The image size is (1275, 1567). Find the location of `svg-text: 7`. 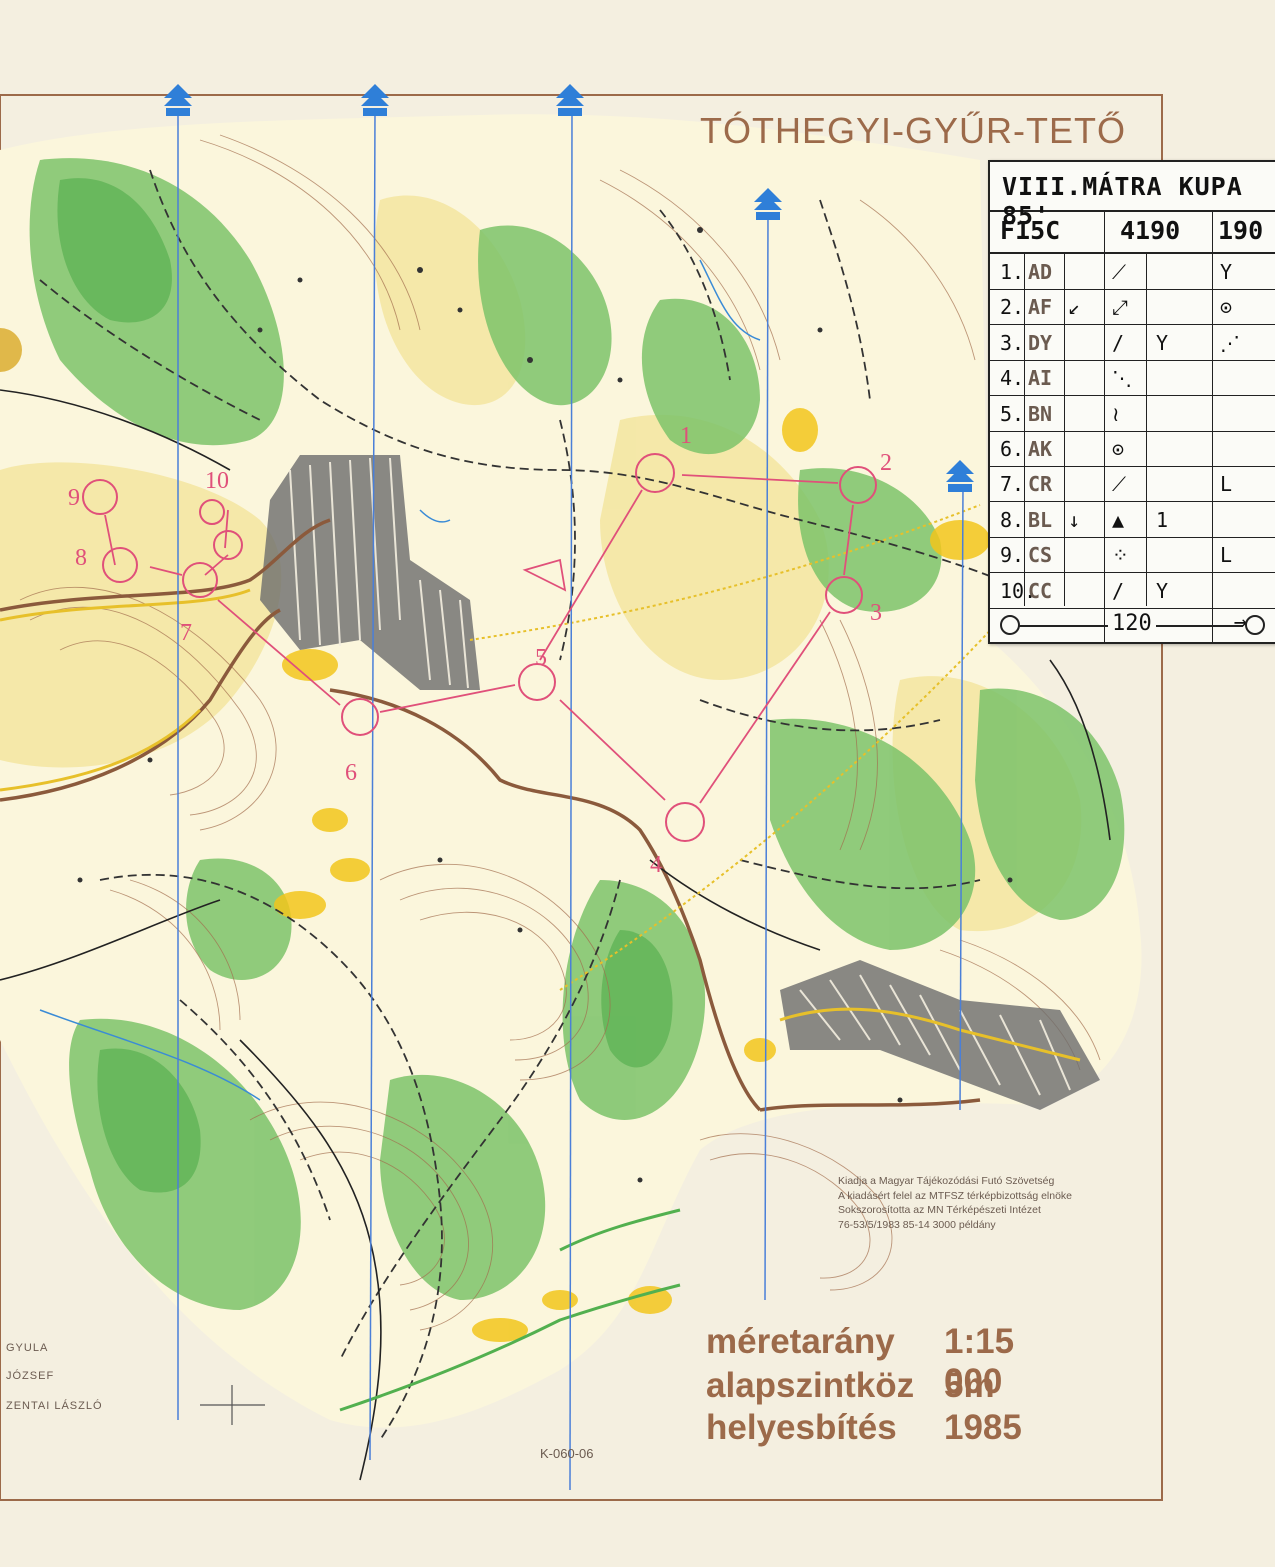

svg-text: 7 is located at coordinates (186, 633).